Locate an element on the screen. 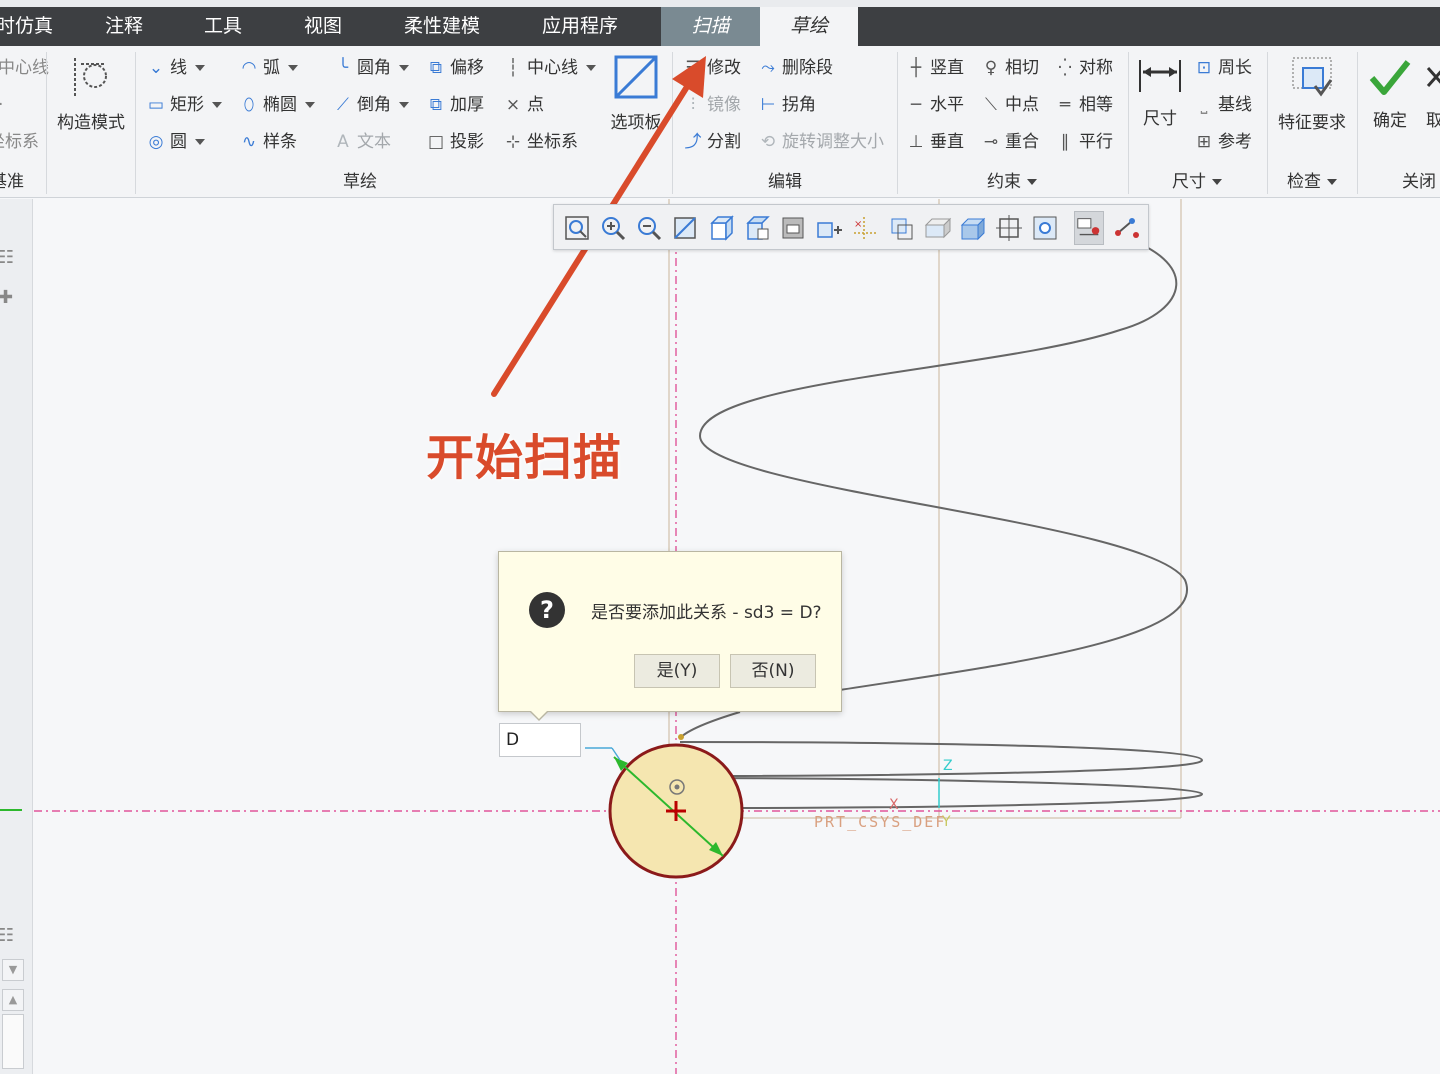 The width and height of the screenshot is (1440, 1074). repaint-icon is located at coordinates (685, 228).